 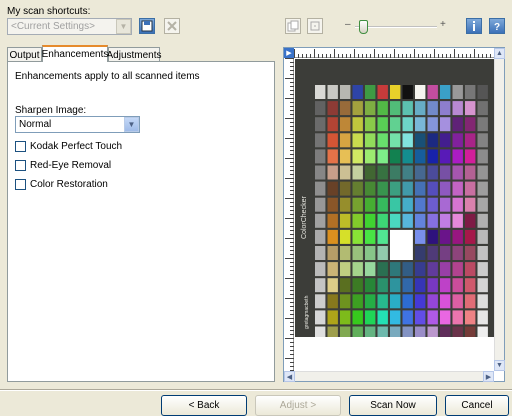 What do you see at coordinates (443, 24) in the screenshot?
I see `zoom-plus-label: +` at bounding box center [443, 24].